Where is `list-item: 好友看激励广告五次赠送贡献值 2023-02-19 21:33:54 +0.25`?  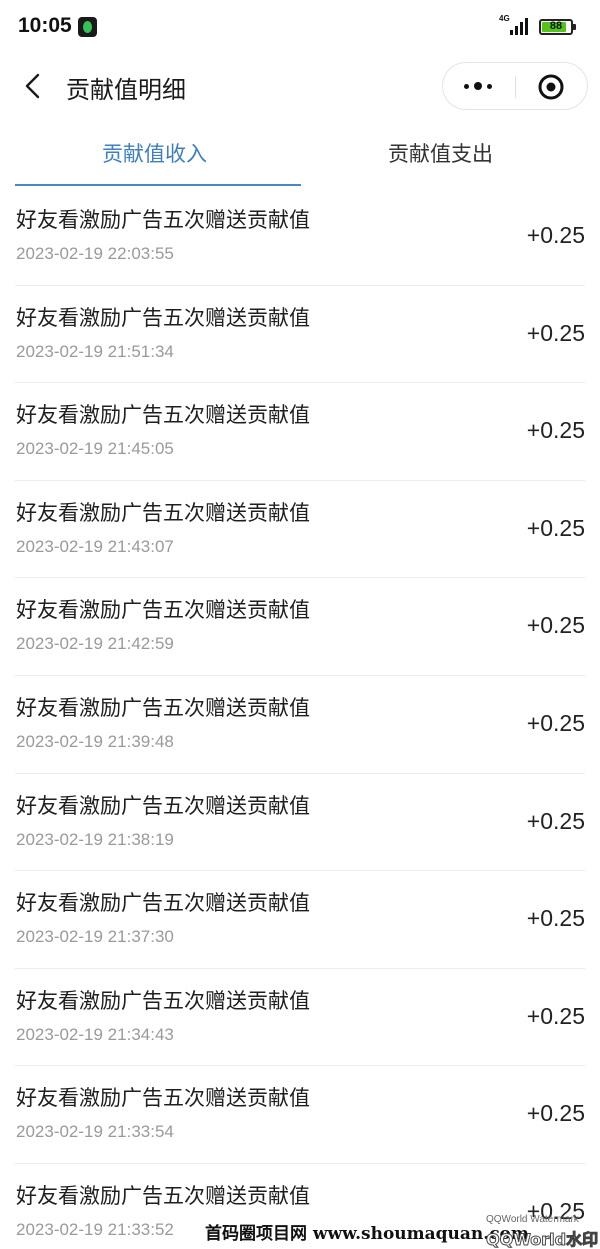
list-item: 好友看激励广告五次赠送贡献值 2023-02-19 21:33:54 +0.25 is located at coordinates (300, 1115).